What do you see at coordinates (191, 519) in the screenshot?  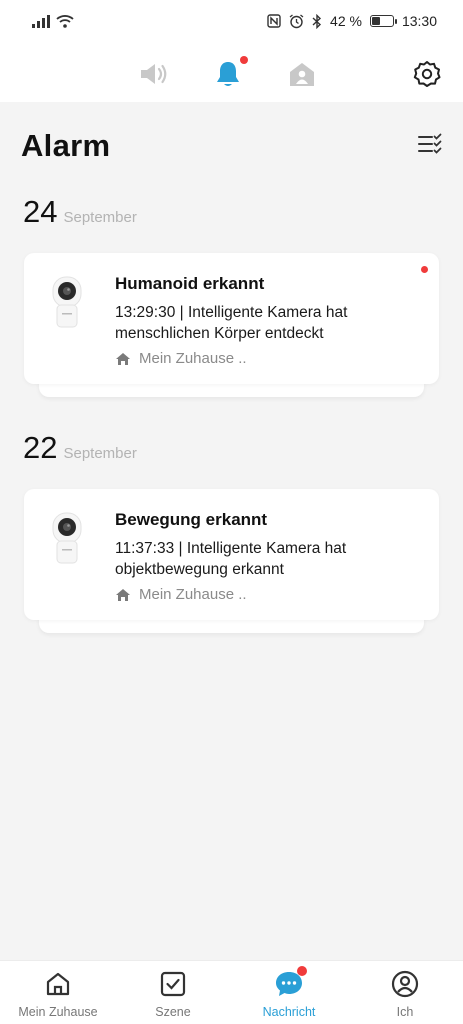 I see `event-title: Bewegung erkannt` at bounding box center [191, 519].